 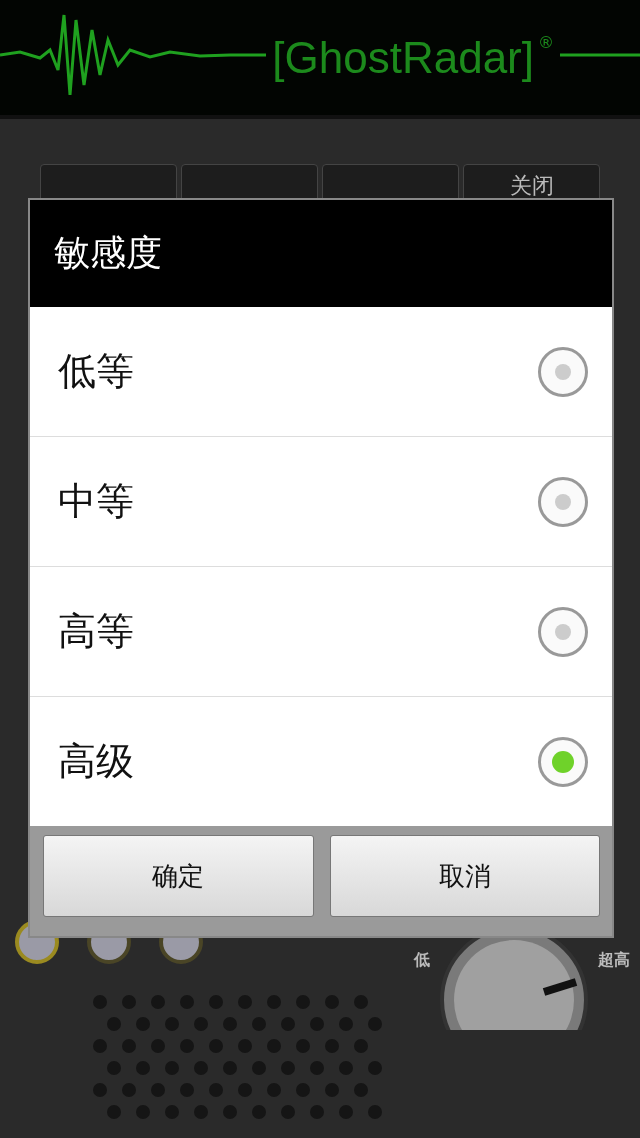 What do you see at coordinates (422, 960) in the screenshot?
I see `knob-label: 低` at bounding box center [422, 960].